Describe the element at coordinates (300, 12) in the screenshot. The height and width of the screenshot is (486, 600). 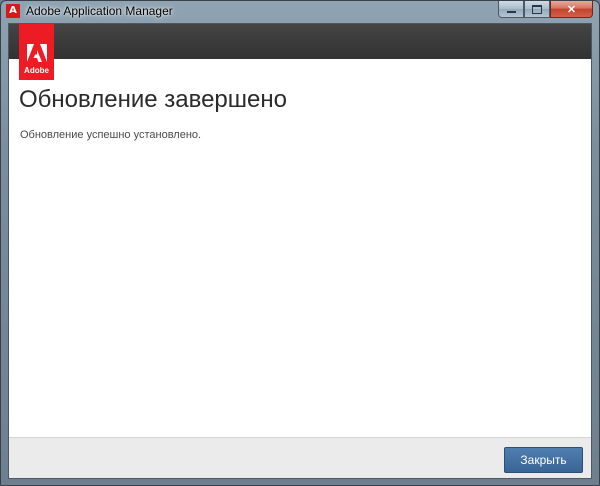
I see `title-bar: A Adobe Application Manager ✕` at that location.